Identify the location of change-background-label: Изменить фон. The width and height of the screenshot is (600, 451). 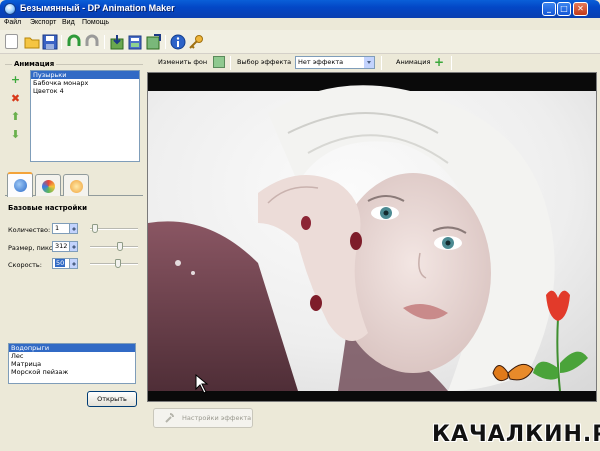
(182, 62).